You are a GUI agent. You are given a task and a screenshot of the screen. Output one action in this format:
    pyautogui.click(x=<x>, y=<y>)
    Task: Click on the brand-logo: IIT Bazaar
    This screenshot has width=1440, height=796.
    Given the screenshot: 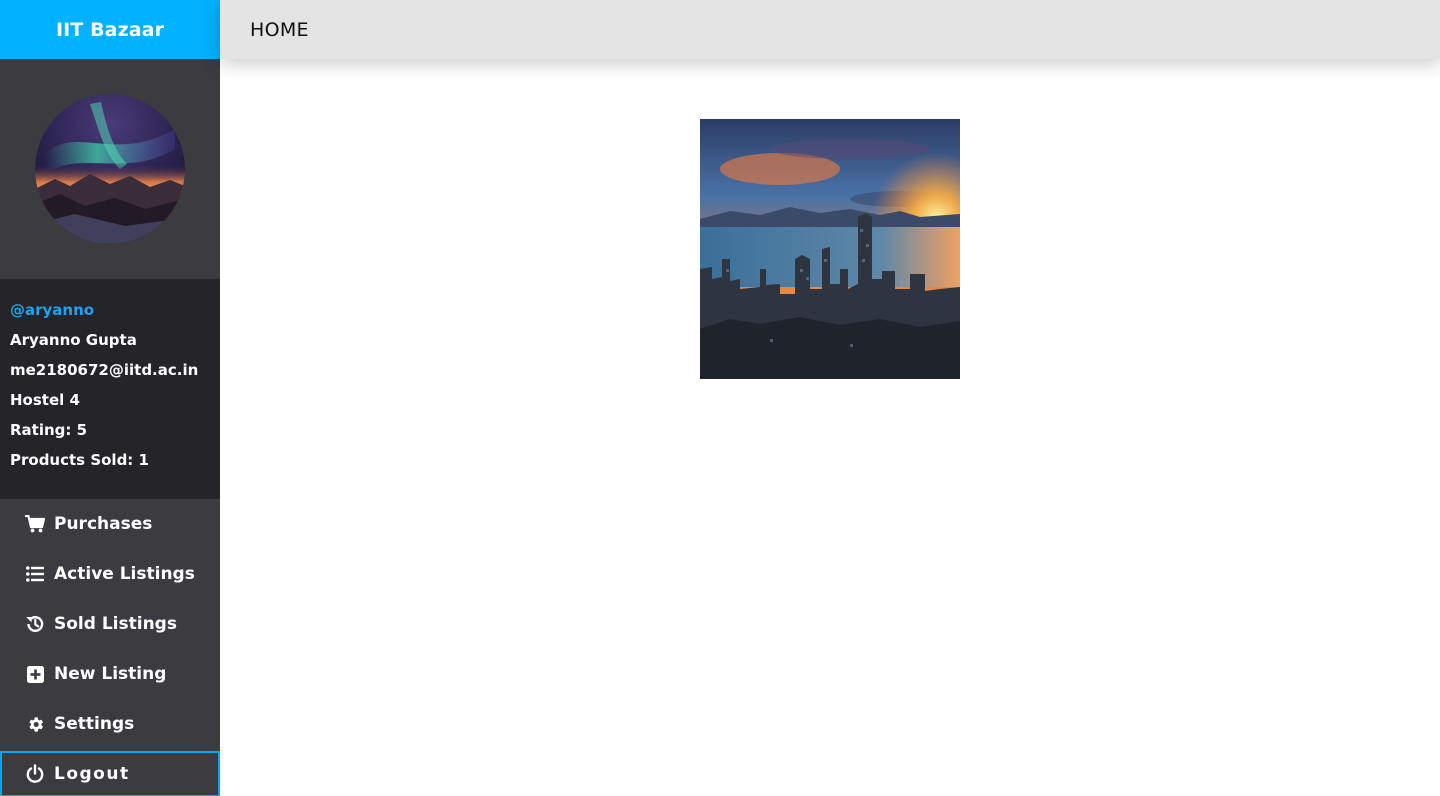 What is the action you would take?
    pyautogui.click(x=110, y=29)
    